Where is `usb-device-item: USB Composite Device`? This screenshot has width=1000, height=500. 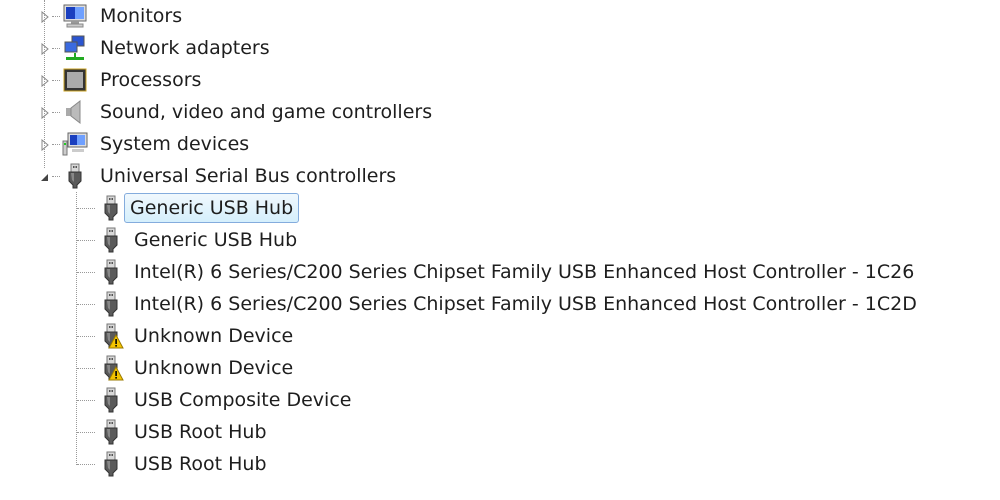 usb-device-item: USB Composite Device is located at coordinates (500, 400).